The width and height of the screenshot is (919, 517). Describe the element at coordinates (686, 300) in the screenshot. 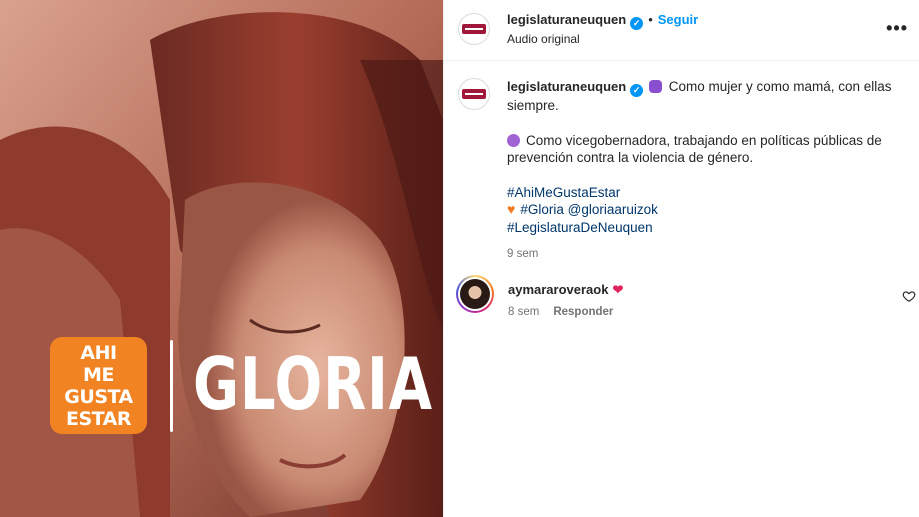

I see `comment-item: aymararoveraok ❤ 8 sem Responder` at that location.